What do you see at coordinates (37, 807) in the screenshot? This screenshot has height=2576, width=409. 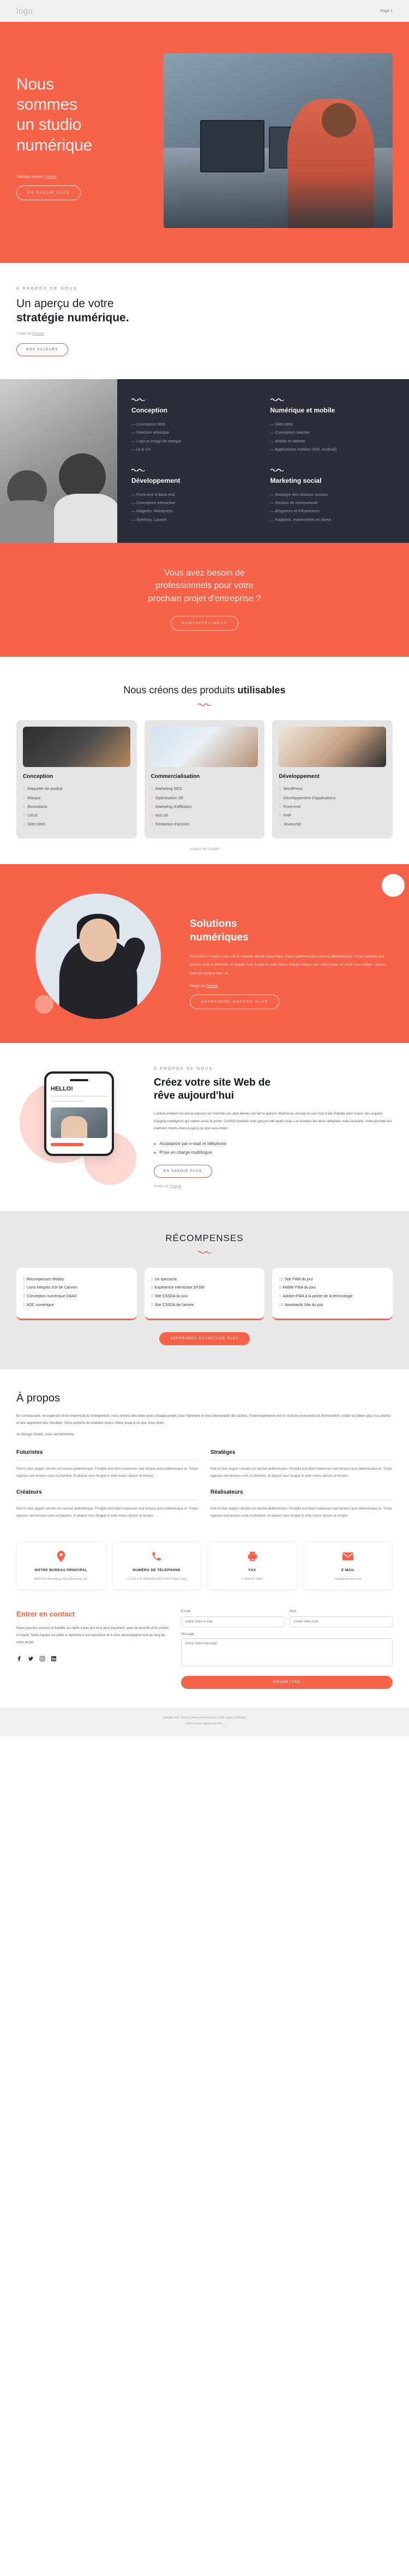 I see `list-item-label: Illustrations` at bounding box center [37, 807].